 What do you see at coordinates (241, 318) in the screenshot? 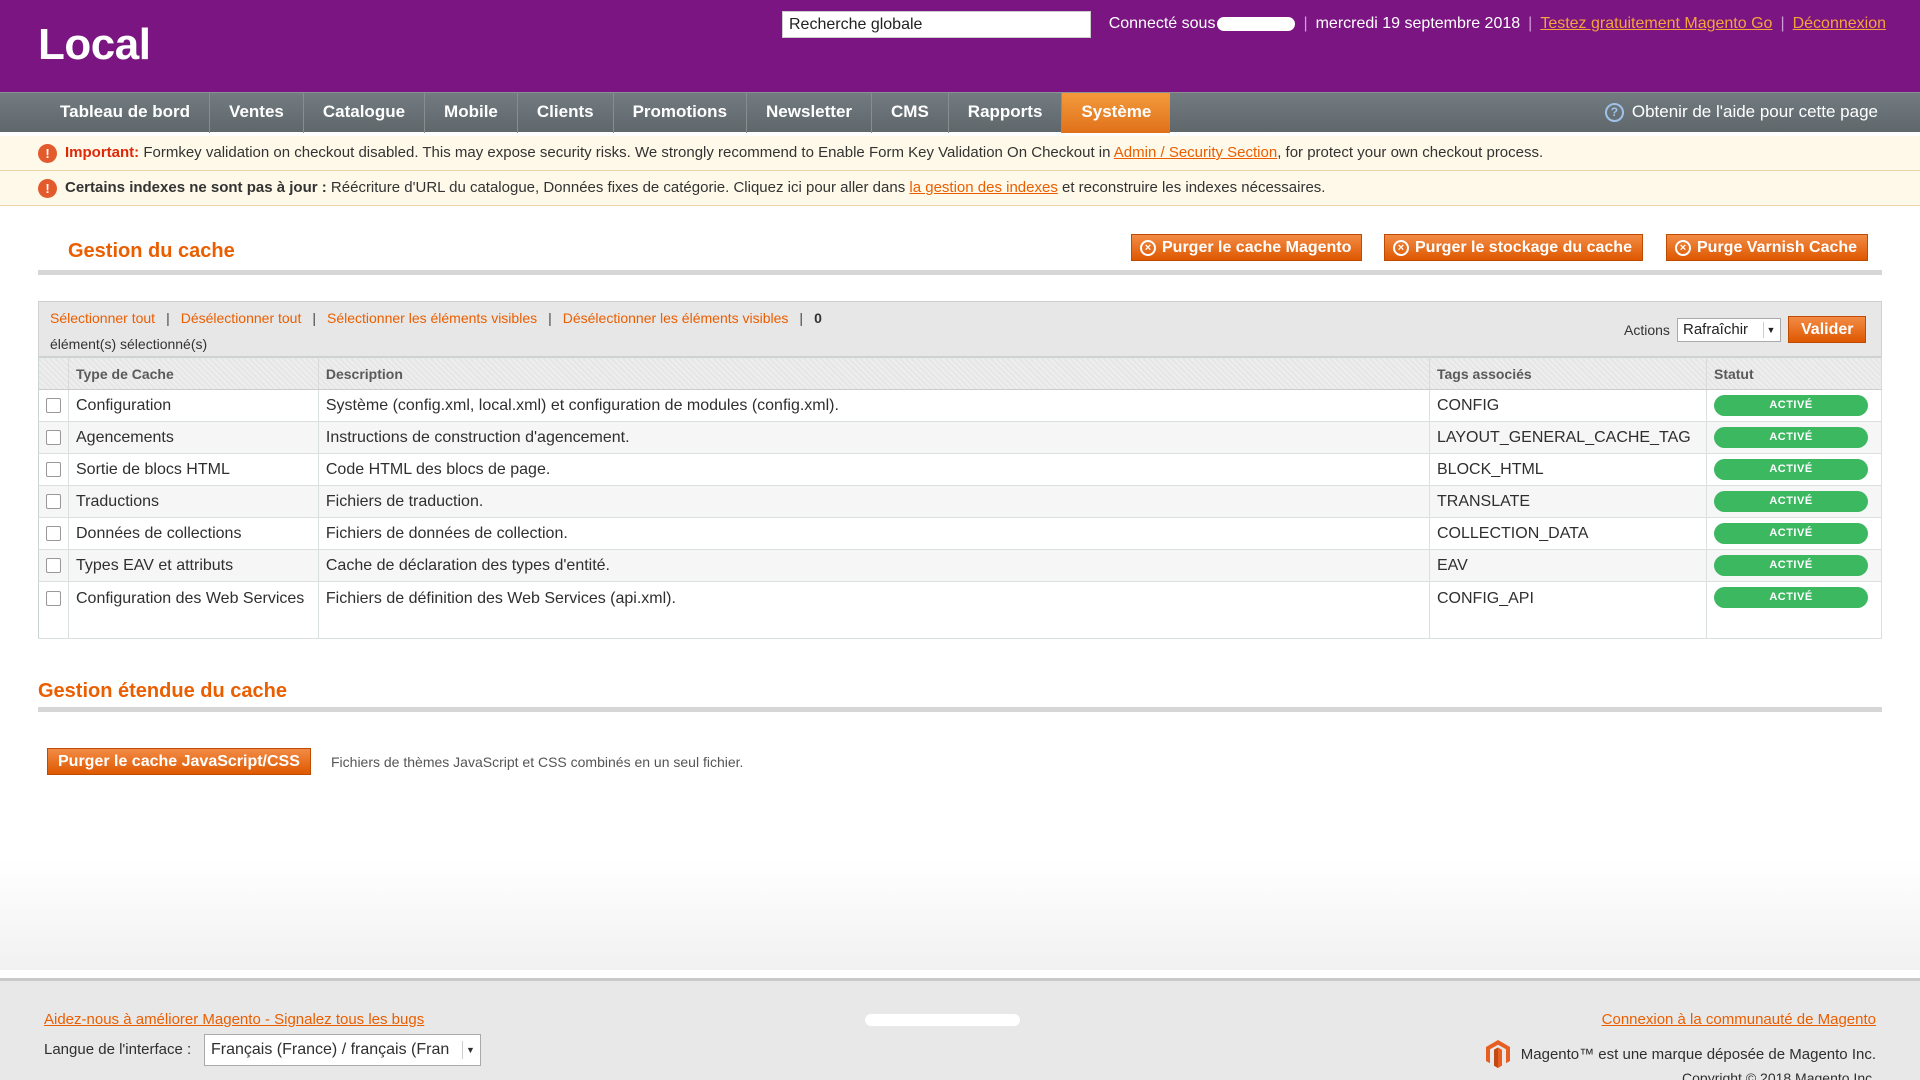
I see `unselect-all-link: Désélectionner tout` at bounding box center [241, 318].